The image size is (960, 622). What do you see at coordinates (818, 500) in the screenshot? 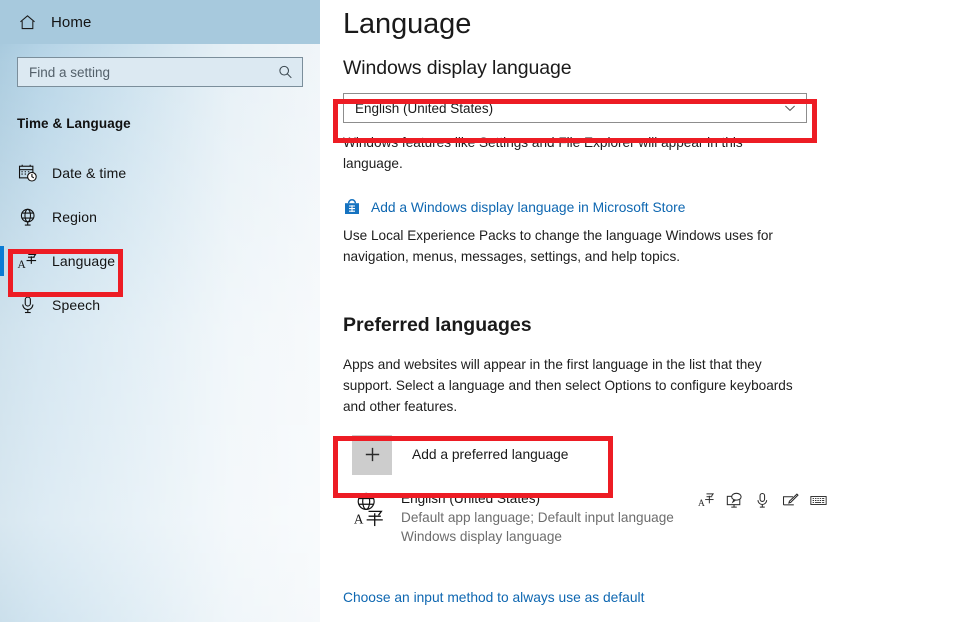
I see `keyboard-icon` at bounding box center [818, 500].